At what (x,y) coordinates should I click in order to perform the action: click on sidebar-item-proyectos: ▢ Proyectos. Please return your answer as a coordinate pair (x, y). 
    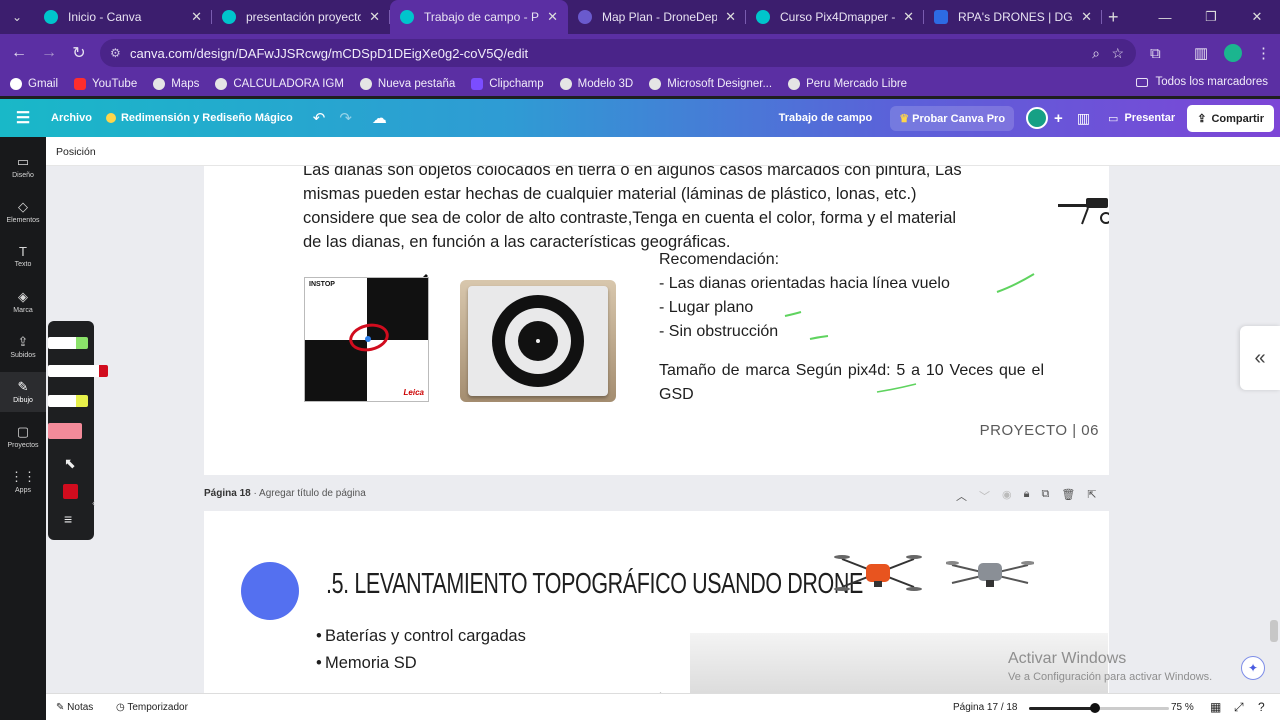
    Looking at the image, I should click on (23, 437).